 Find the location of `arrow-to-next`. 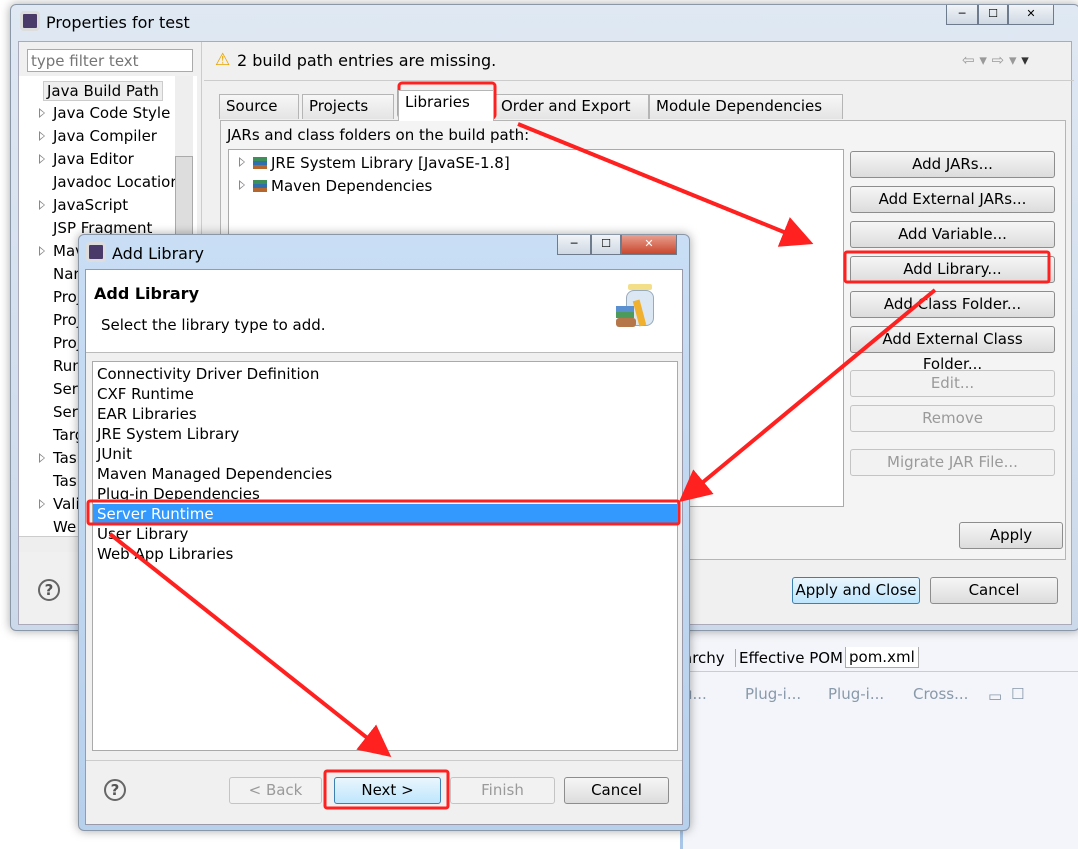

arrow-to-next is located at coordinates (250, 644).